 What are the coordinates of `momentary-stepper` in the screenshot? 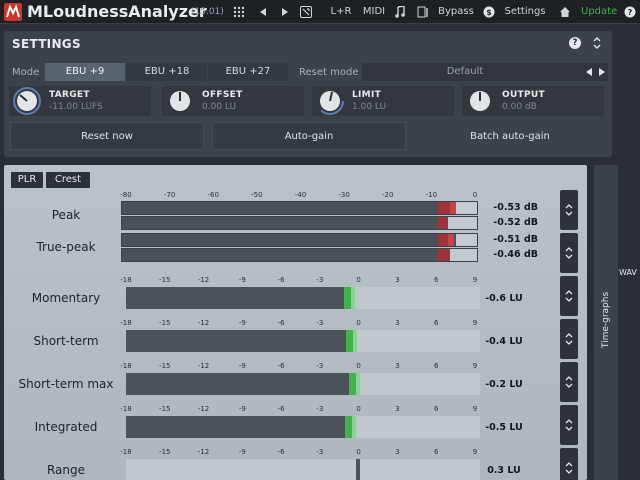 It's located at (569, 296).